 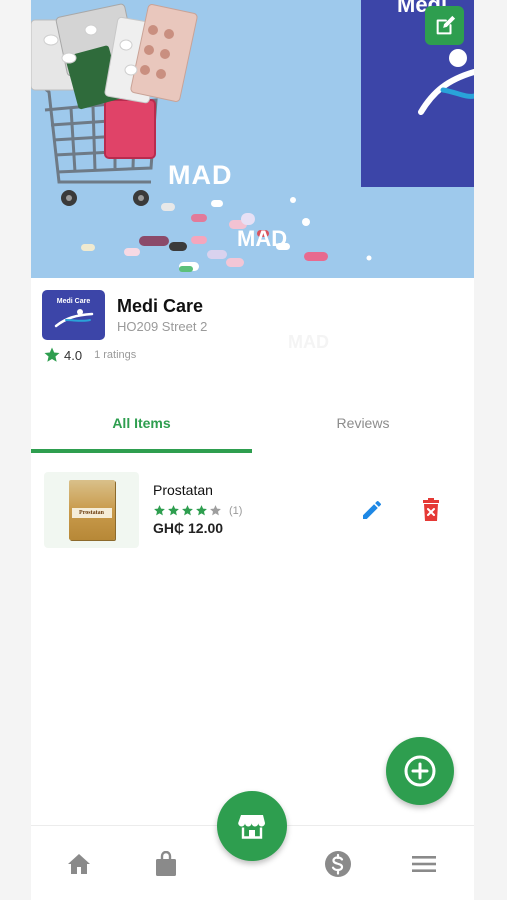 I want to click on product-box-label: Prostatan, so click(x=91, y=513).